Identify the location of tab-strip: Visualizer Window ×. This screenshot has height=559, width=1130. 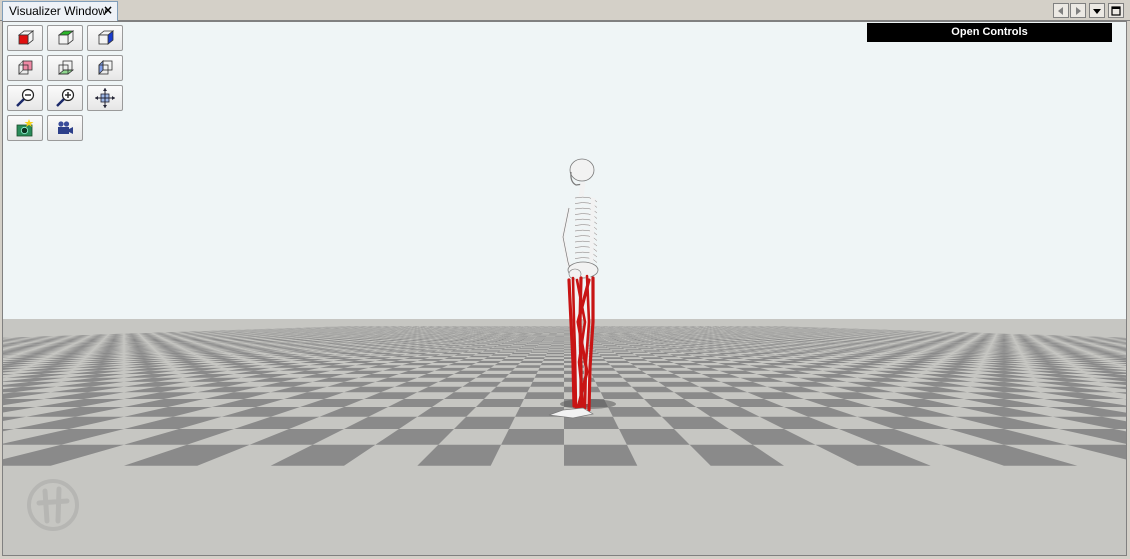
(565, 10).